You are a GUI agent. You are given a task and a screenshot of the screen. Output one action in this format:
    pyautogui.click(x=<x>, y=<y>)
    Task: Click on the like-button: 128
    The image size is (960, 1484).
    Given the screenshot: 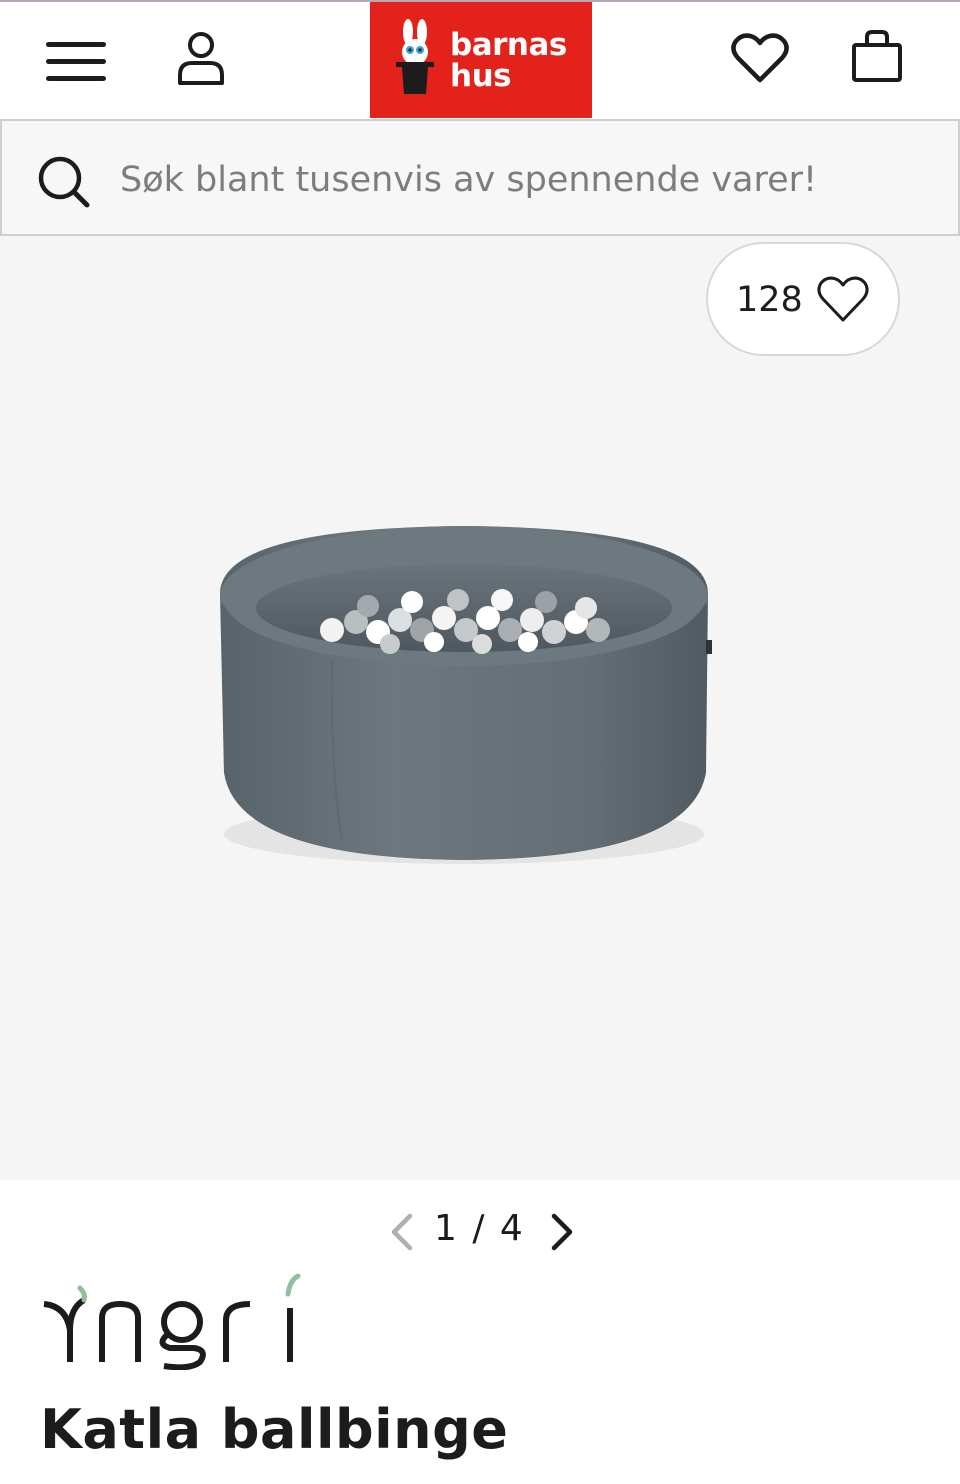 What is the action you would take?
    pyautogui.click(x=803, y=299)
    